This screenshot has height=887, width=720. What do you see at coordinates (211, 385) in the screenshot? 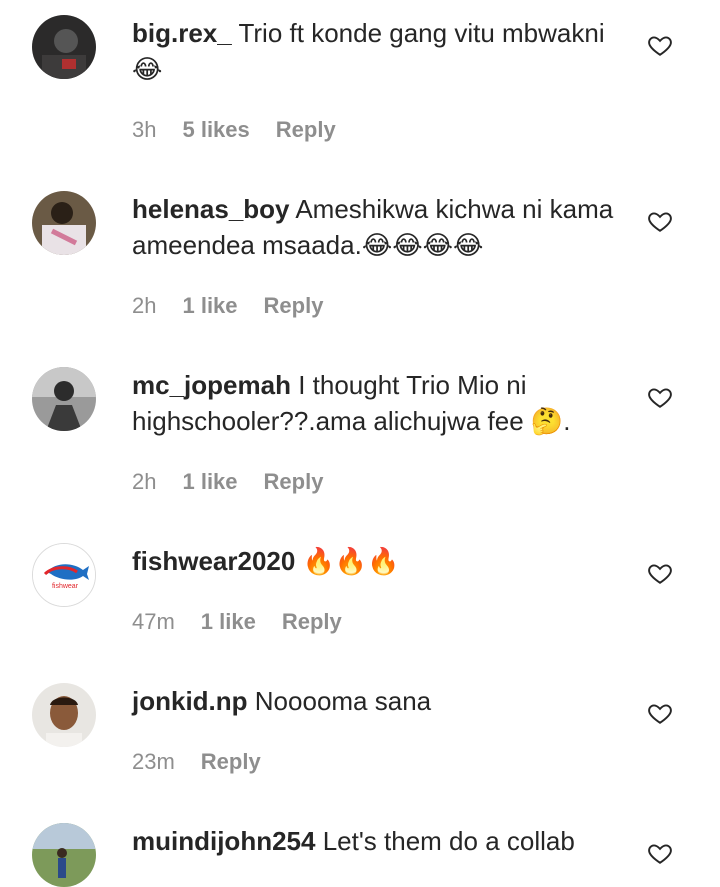
I see `comment-username: mc_jopemah` at bounding box center [211, 385].